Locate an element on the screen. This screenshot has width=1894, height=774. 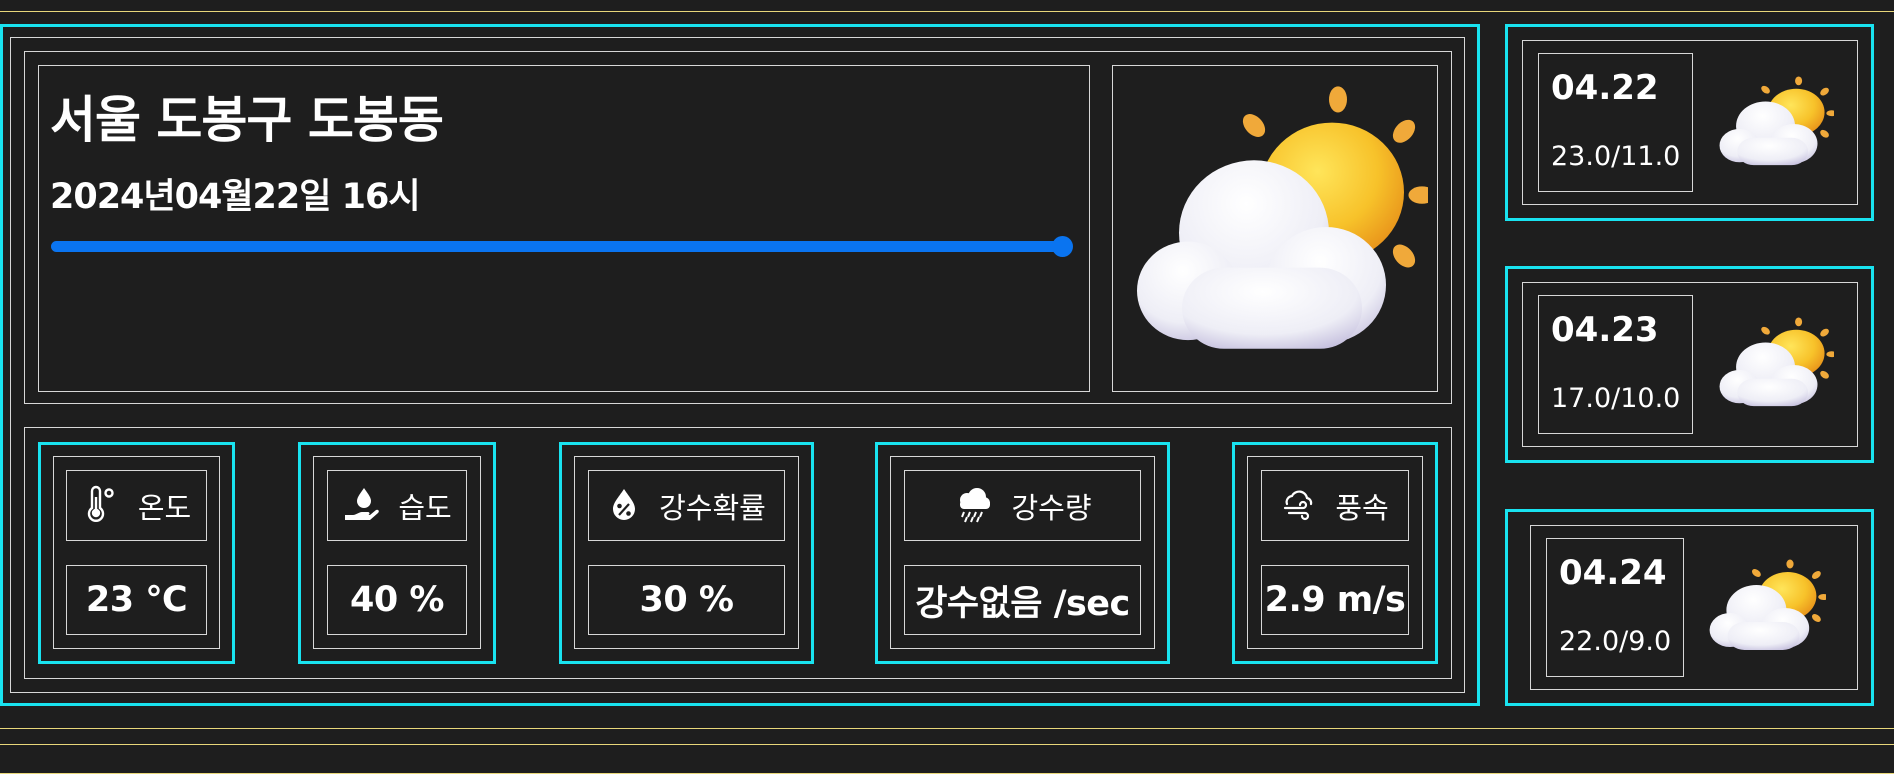
humidity-hand-drop-icon is located at coordinates (361, 506).